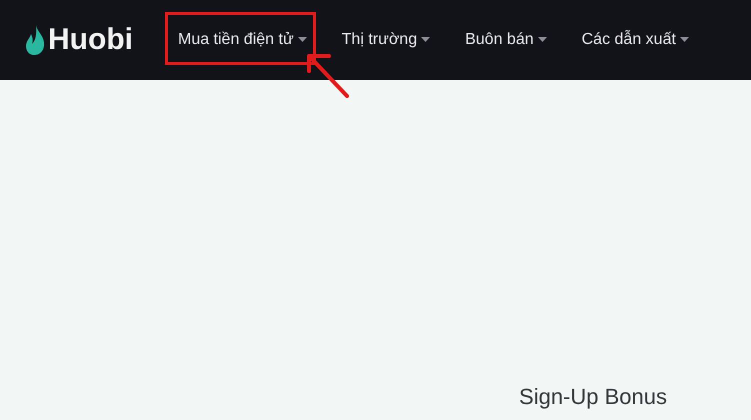  Describe the element at coordinates (242, 40) in the screenshot. I see `nav-menu-item: Mua tiền điện tử` at that location.